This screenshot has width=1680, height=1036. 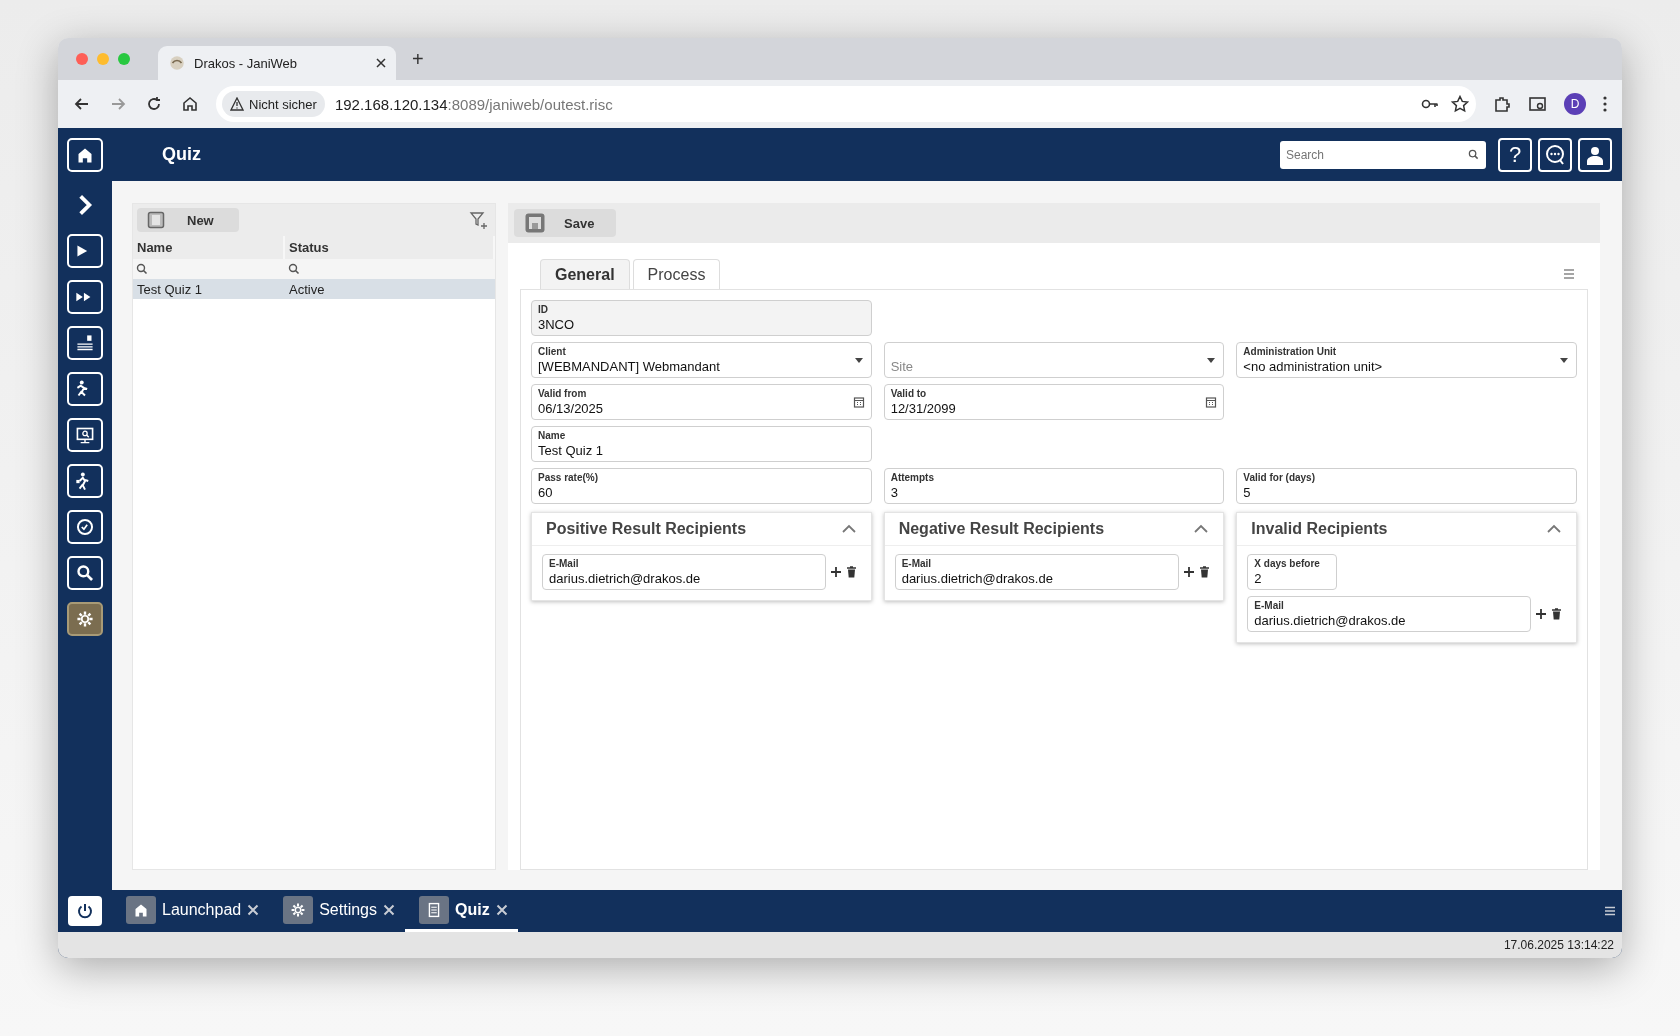 What do you see at coordinates (85, 435) in the screenshot?
I see `monitor-icon` at bounding box center [85, 435].